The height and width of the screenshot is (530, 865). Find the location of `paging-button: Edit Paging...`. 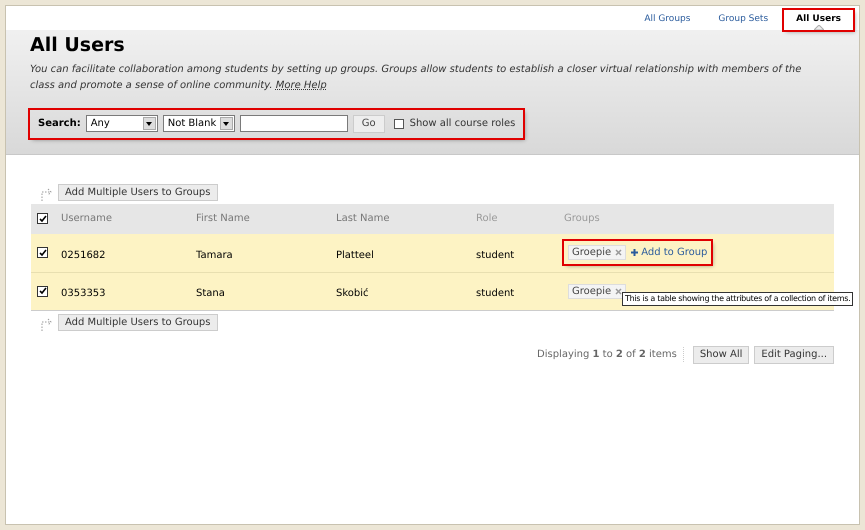

paging-button: Edit Paging... is located at coordinates (794, 355).